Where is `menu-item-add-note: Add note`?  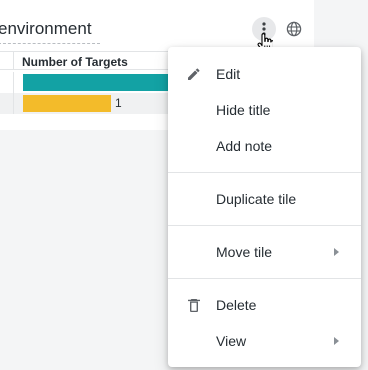 menu-item-add-note: Add note is located at coordinates (264, 146).